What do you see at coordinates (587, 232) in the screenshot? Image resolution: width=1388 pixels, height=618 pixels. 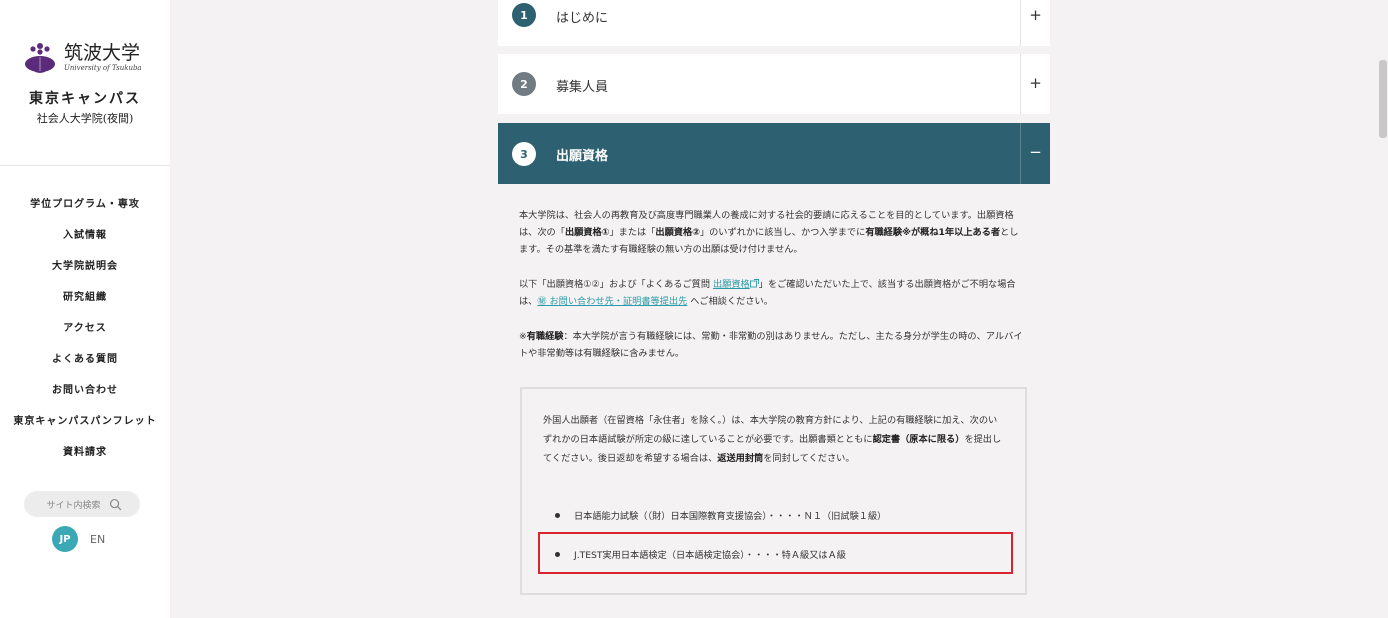 I see `bold-text: 出願資格①` at bounding box center [587, 232].